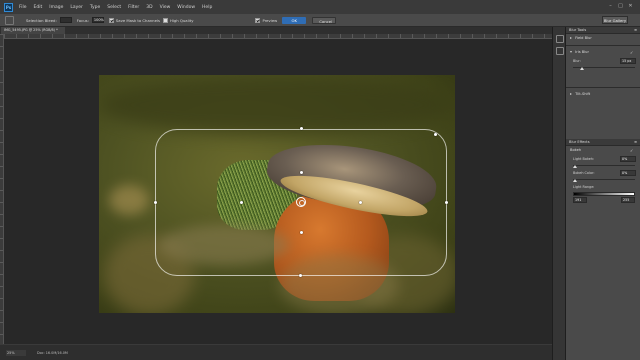  I want to click on light-range-label: Light Range:, so click(584, 187).